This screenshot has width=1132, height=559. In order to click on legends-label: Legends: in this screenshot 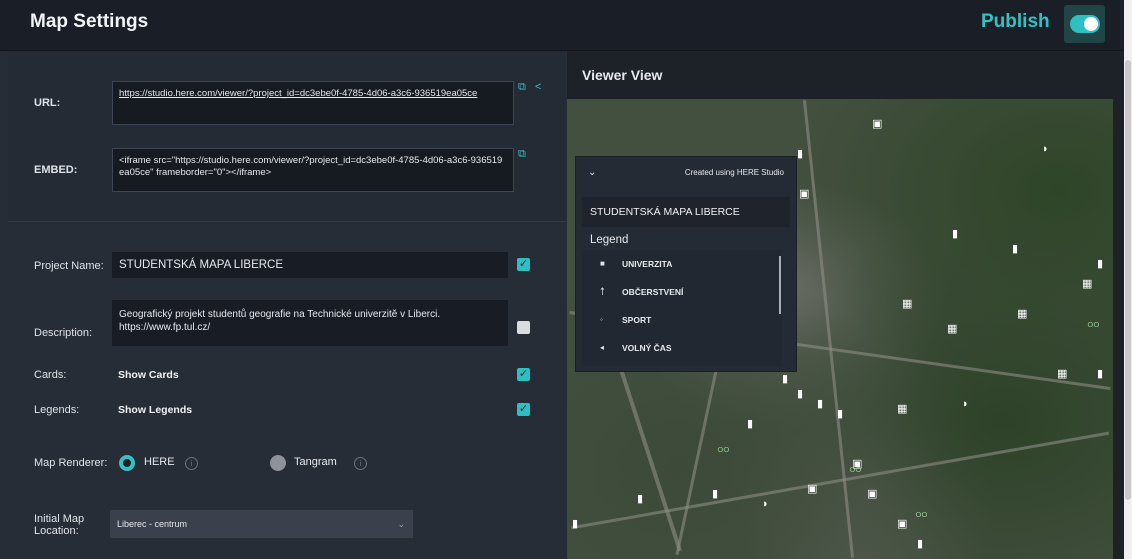, I will do `click(57, 410)`.